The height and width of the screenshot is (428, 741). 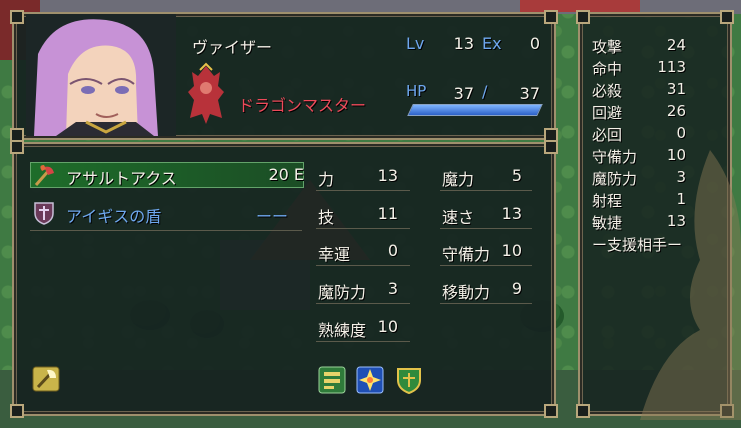 What do you see at coordinates (416, 91) in the screenshot?
I see `hp-label: HP` at bounding box center [416, 91].